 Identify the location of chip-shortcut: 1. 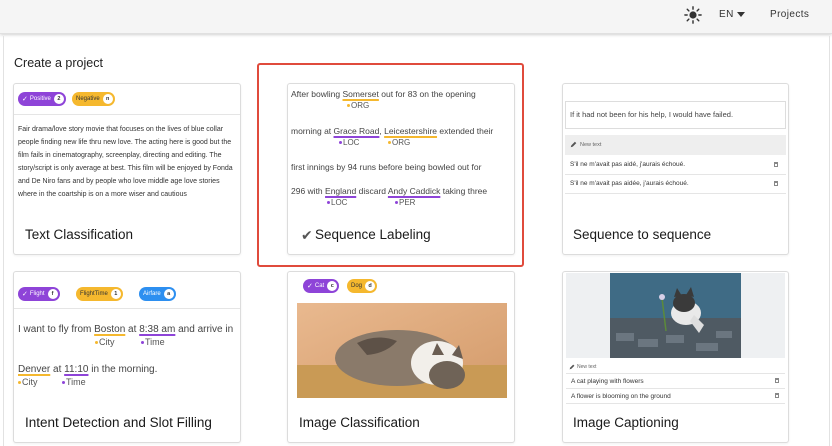
(115, 294).